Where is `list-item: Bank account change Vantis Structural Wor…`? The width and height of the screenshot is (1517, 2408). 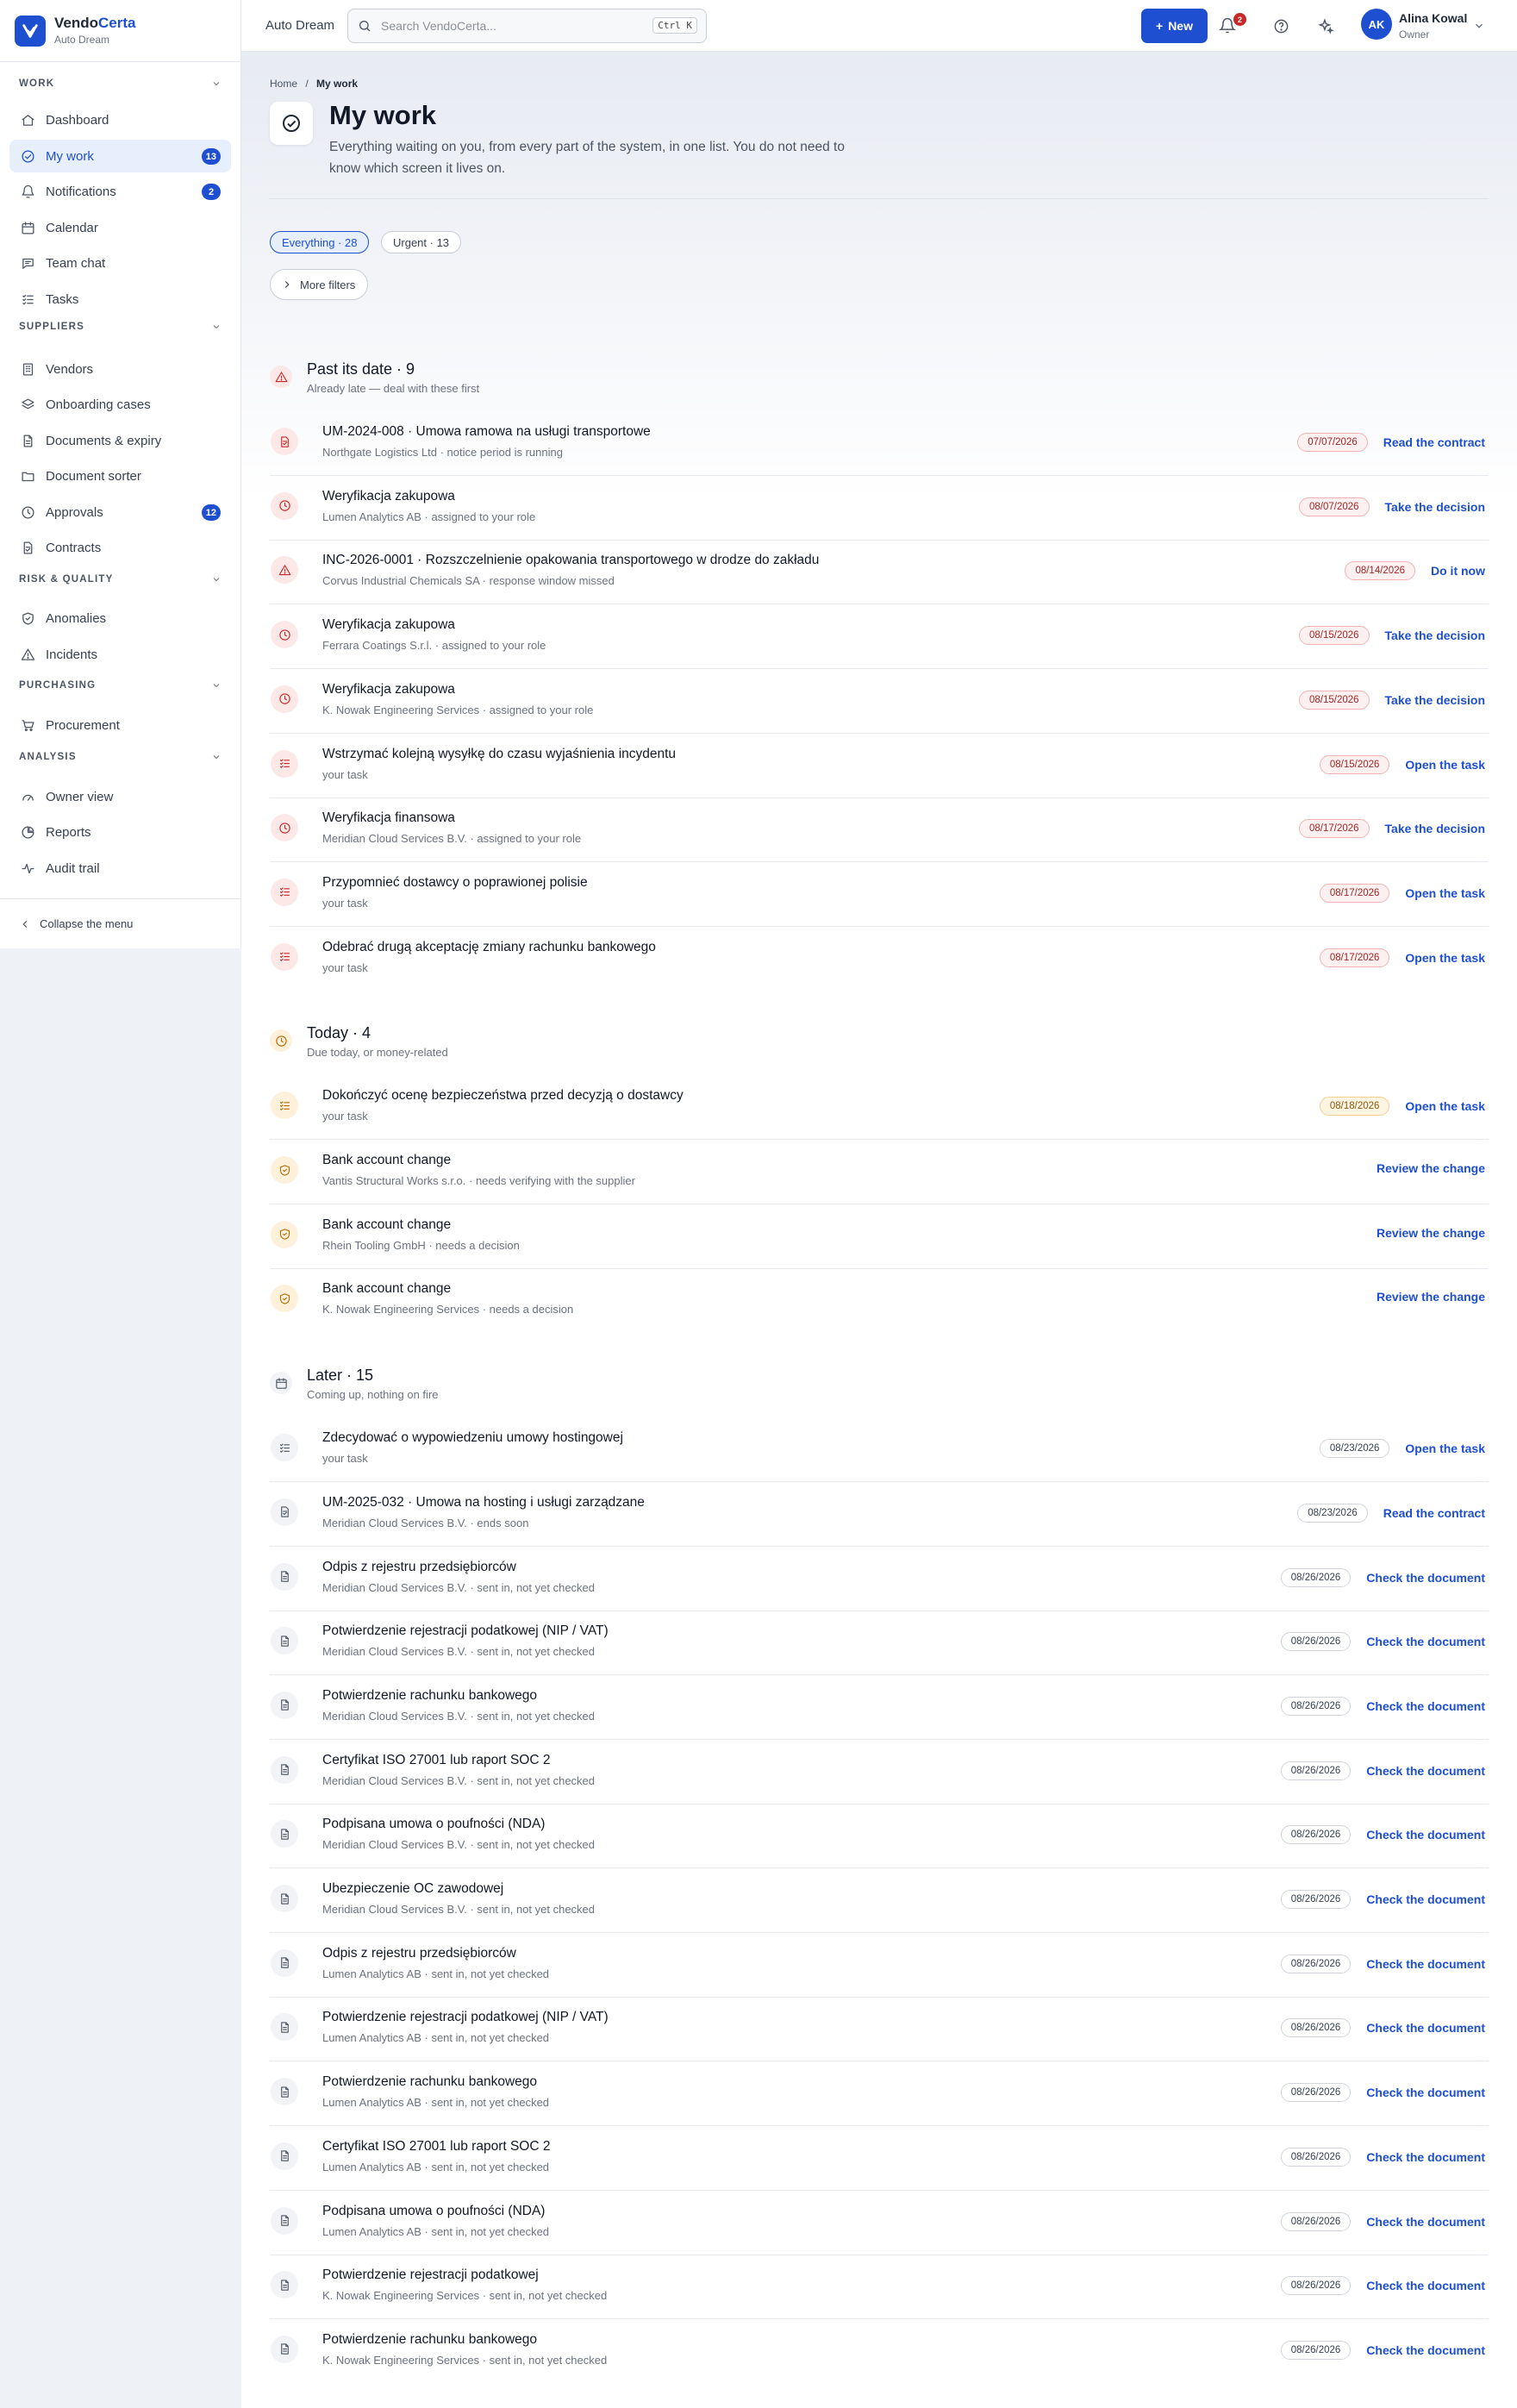 list-item: Bank account change Vantis Structural Wor… is located at coordinates (879, 1172).